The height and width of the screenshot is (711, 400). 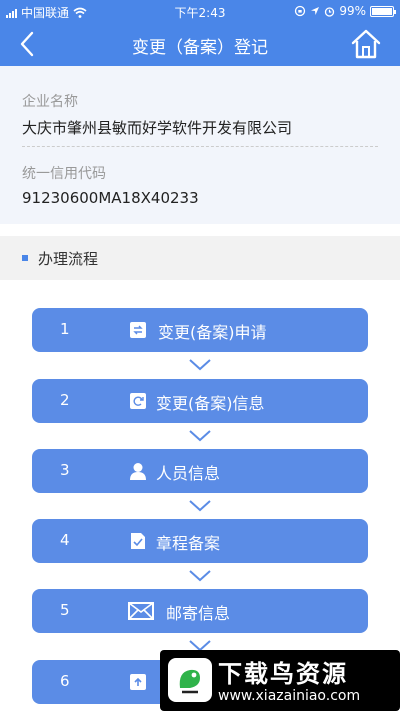 What do you see at coordinates (289, 696) in the screenshot?
I see `watermark-url: www.xiazainiao.com` at bounding box center [289, 696].